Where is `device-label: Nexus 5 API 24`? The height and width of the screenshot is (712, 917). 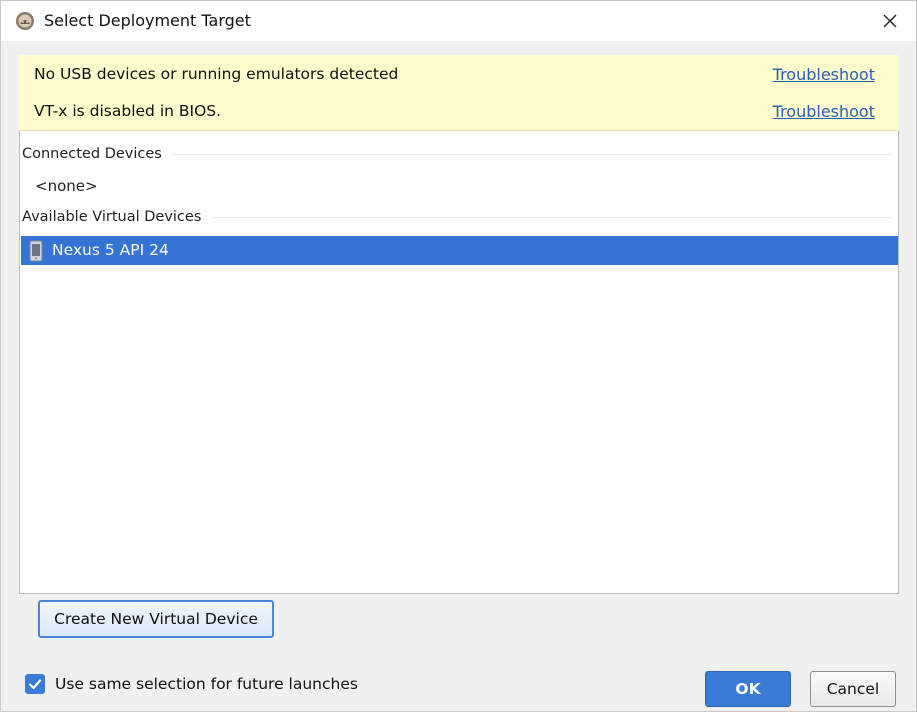
device-label: Nexus 5 API 24 is located at coordinates (110, 250).